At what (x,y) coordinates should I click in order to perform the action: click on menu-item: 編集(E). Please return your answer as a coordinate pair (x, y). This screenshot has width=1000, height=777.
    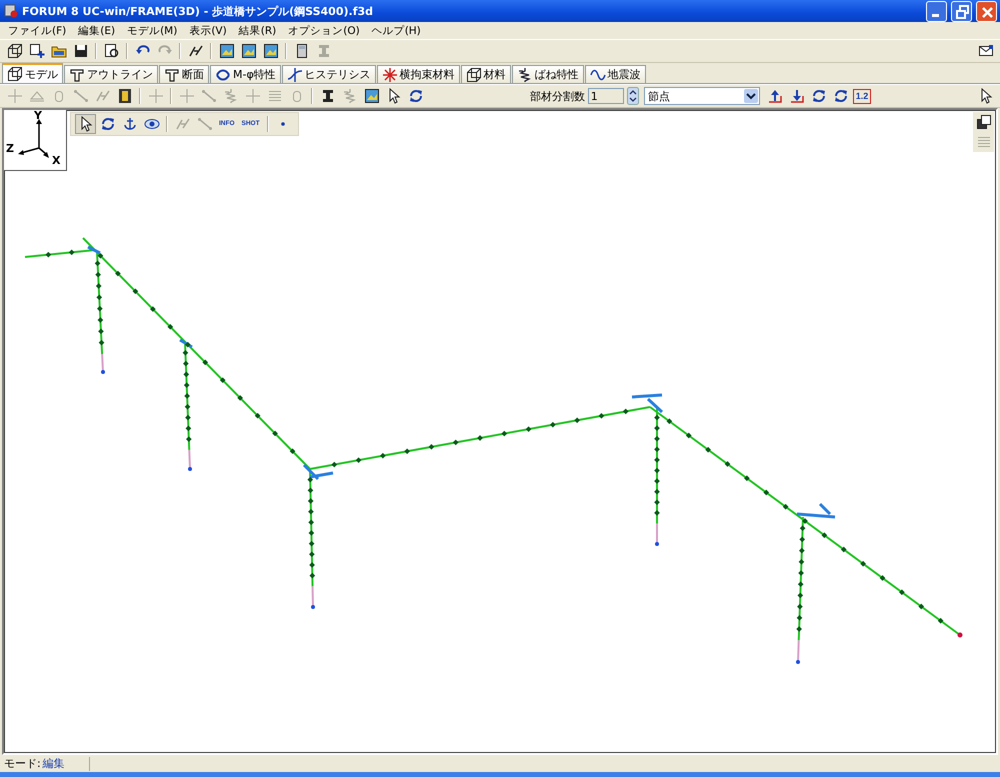
    Looking at the image, I should click on (97, 31).